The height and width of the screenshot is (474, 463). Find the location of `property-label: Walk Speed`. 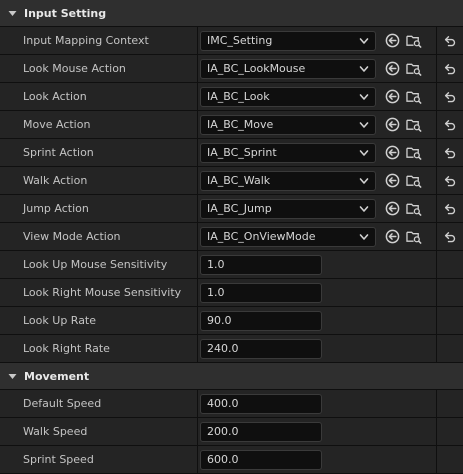

property-label: Walk Speed is located at coordinates (99, 431).